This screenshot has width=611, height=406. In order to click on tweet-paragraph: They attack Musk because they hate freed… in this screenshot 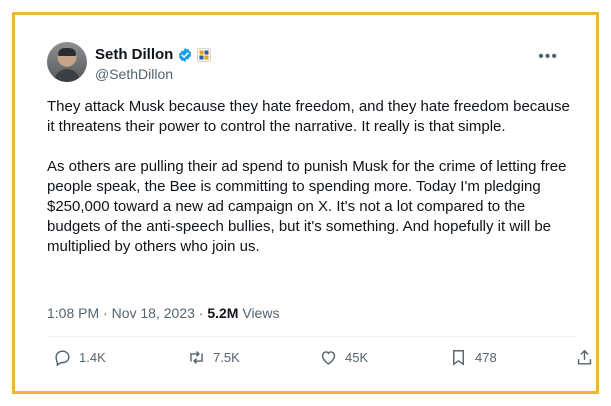, I will do `click(308, 116)`.